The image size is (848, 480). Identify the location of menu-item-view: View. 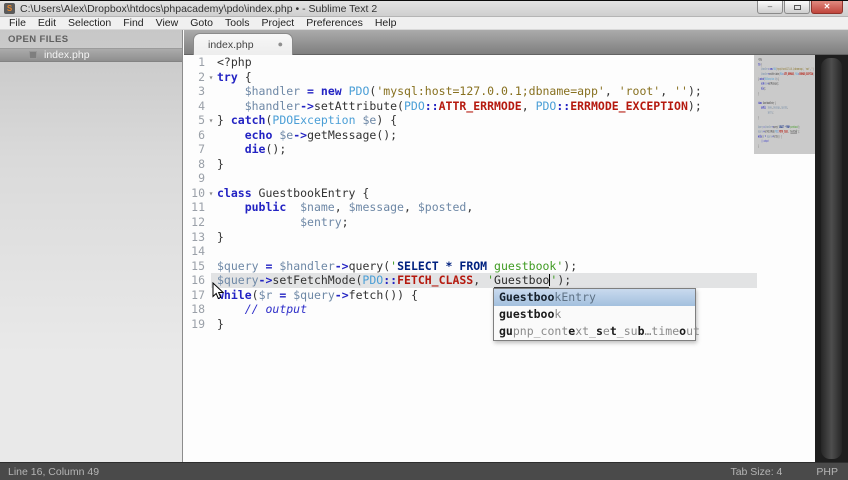
(167, 23).